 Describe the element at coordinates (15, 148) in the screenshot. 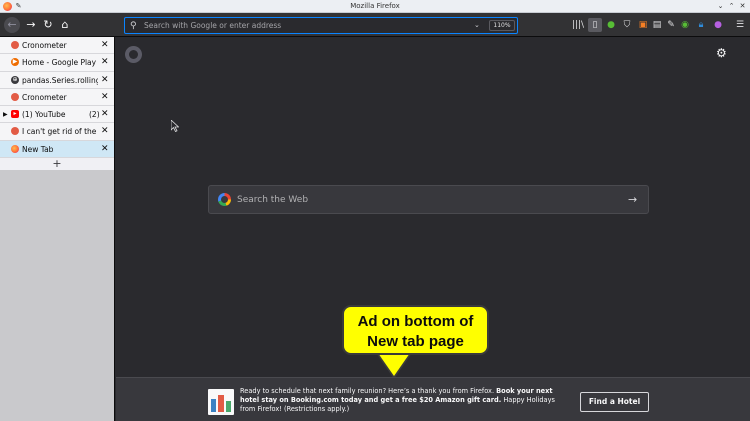

I see `firefox-icon` at that location.